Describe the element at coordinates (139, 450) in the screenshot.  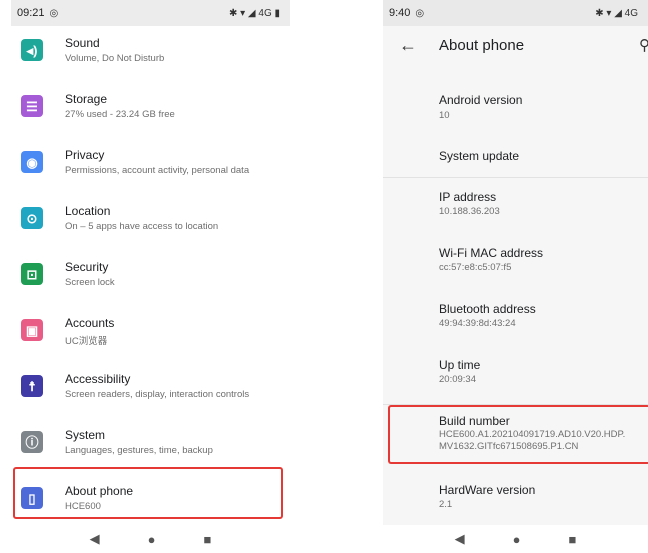
I see `item-subtitle: Languages, gestures, time, backup` at that location.